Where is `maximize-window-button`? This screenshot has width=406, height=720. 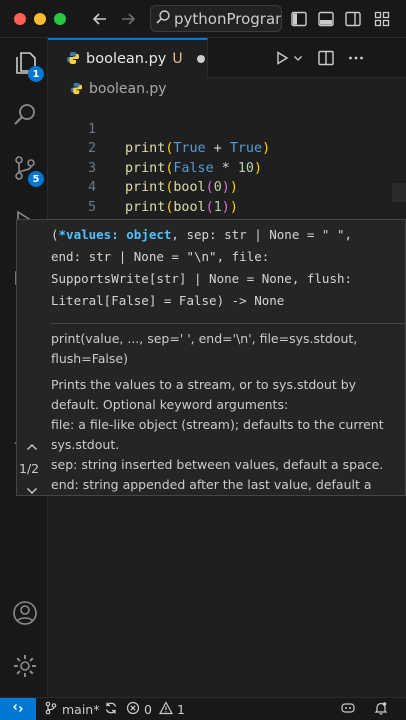 maximize-window-button is located at coordinates (60, 19).